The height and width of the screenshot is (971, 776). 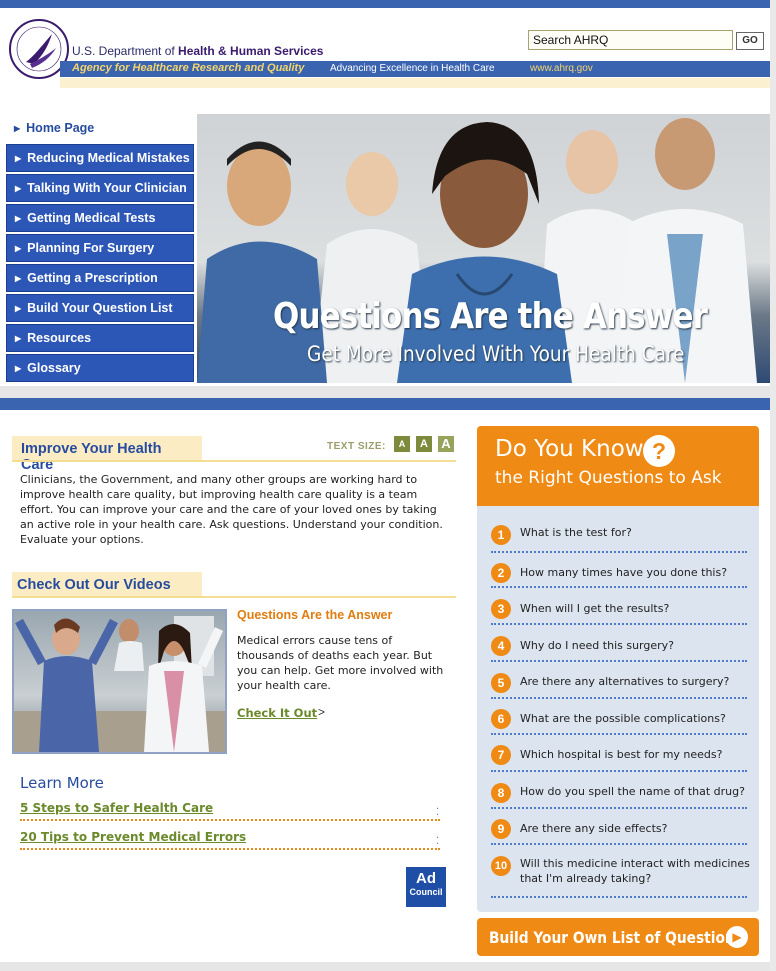 I want to click on ad-council-logo: Ad Council, so click(x=426, y=887).